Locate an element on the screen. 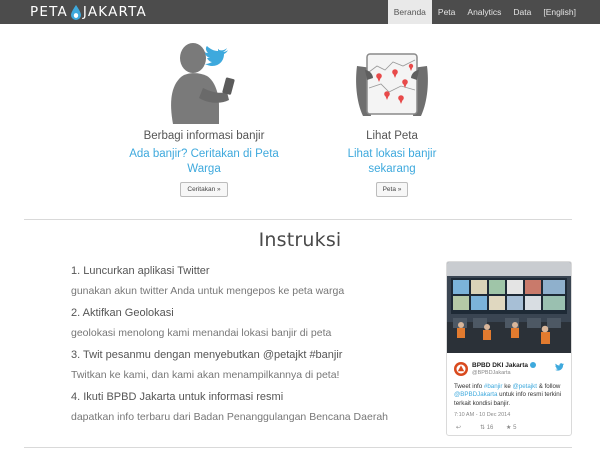 This screenshot has width=600, height=457. retweet-count: 16 is located at coordinates (490, 428).